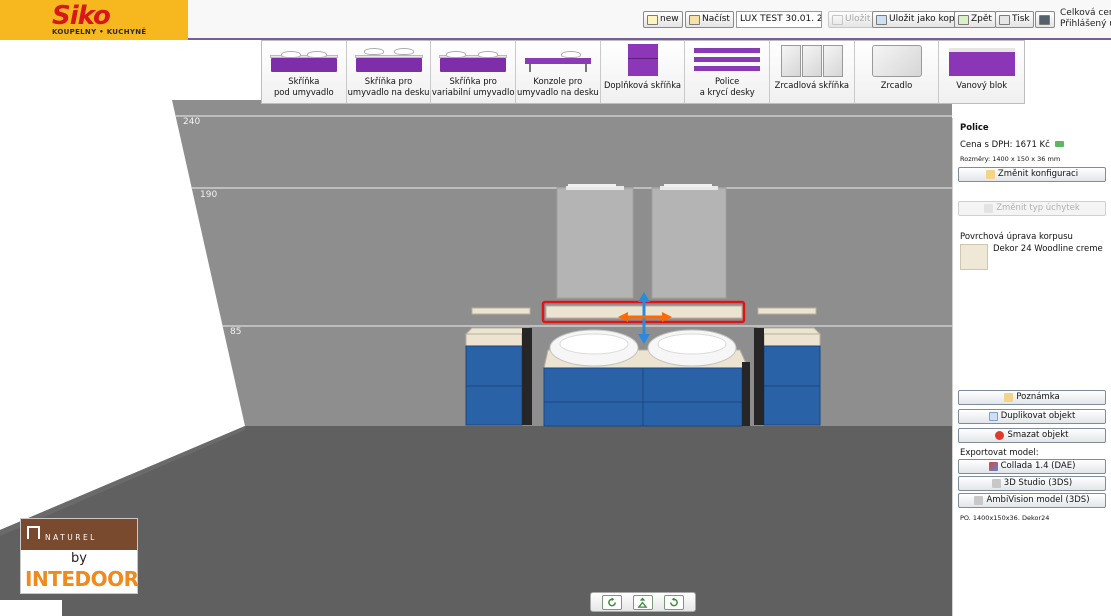  I want to click on tool-mirror: Zrcadlo, so click(897, 72).